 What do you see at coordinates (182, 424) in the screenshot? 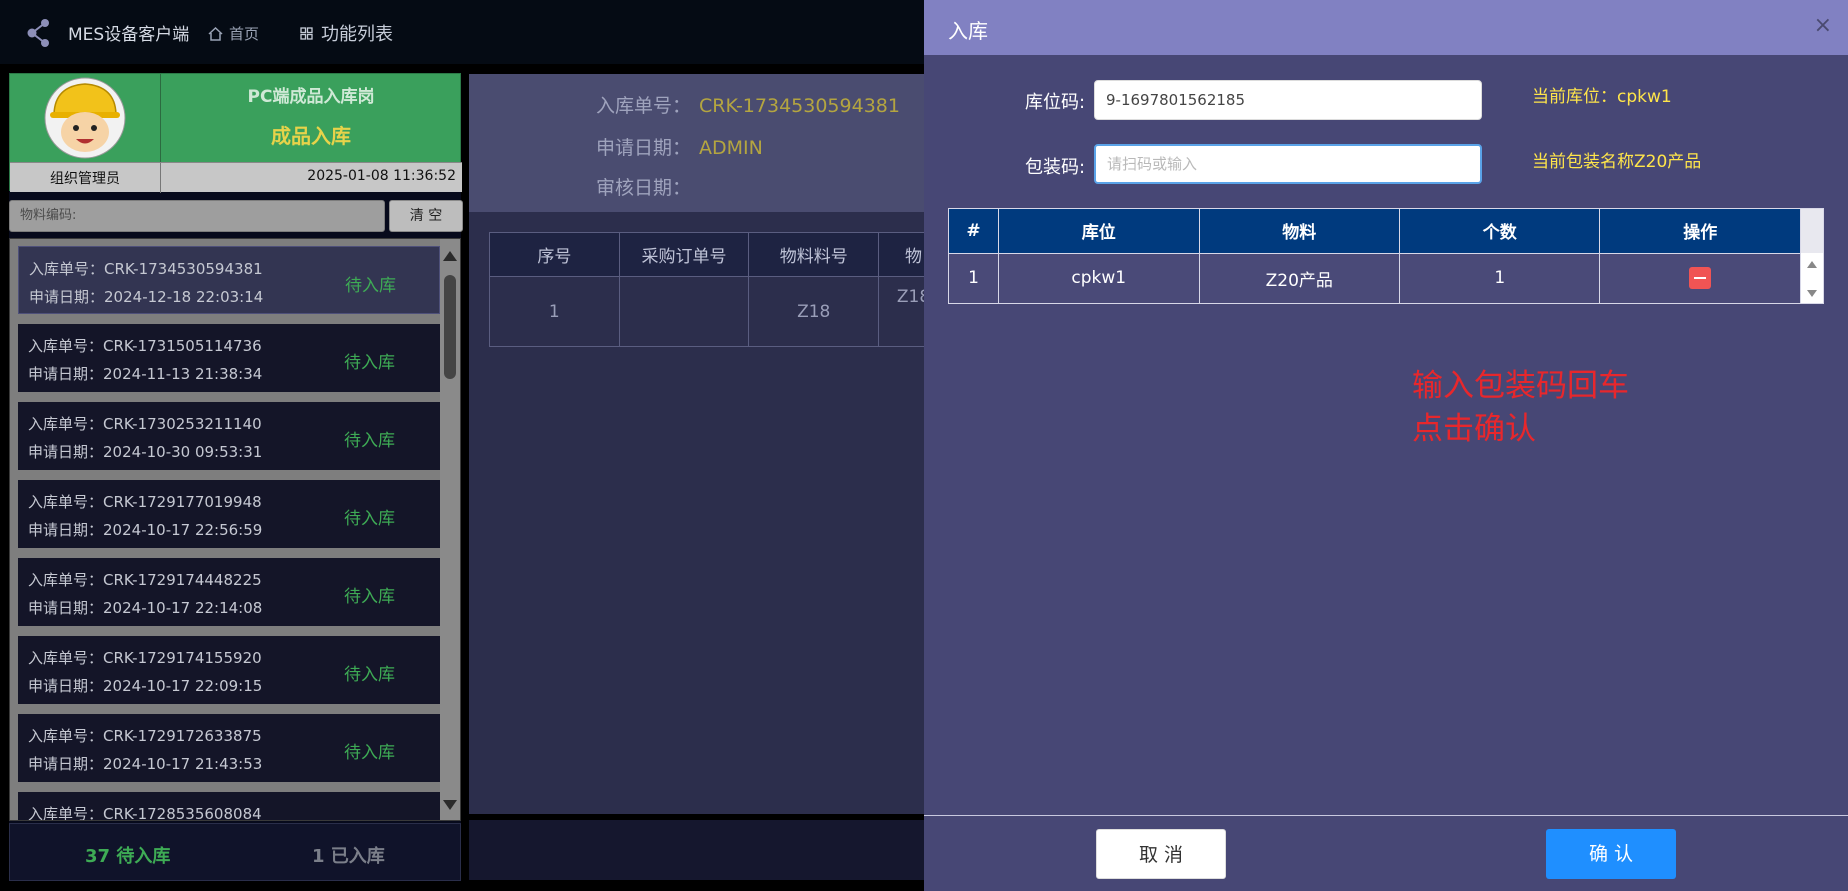
I see `order-no: CRK-1730253211140` at bounding box center [182, 424].